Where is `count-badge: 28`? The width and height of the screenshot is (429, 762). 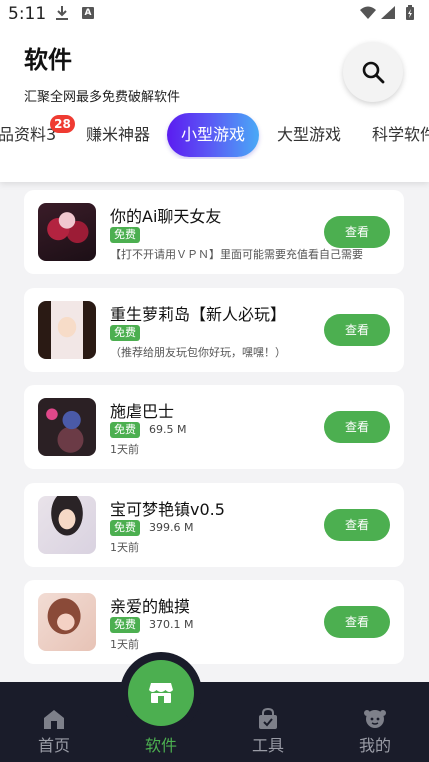 count-badge: 28 is located at coordinates (62, 124).